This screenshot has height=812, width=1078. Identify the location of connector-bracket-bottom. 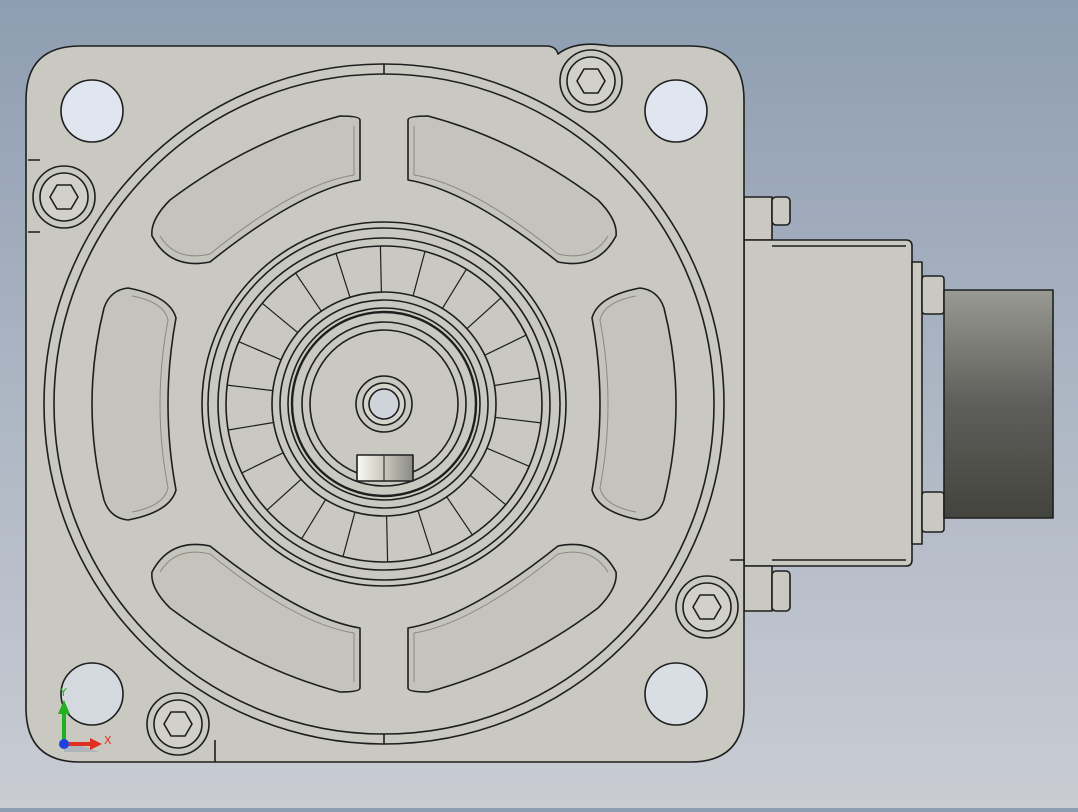
(758, 588).